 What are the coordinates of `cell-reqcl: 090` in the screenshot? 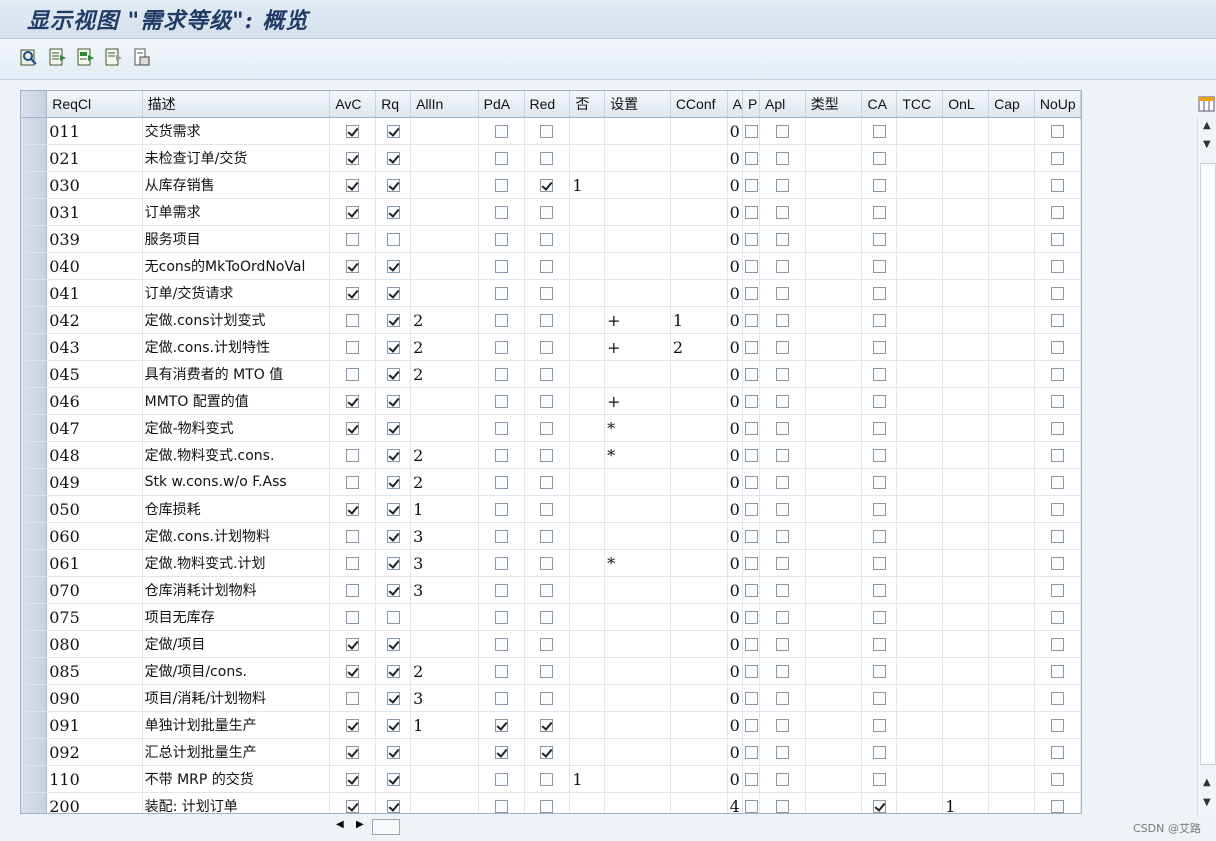 It's located at (94, 698).